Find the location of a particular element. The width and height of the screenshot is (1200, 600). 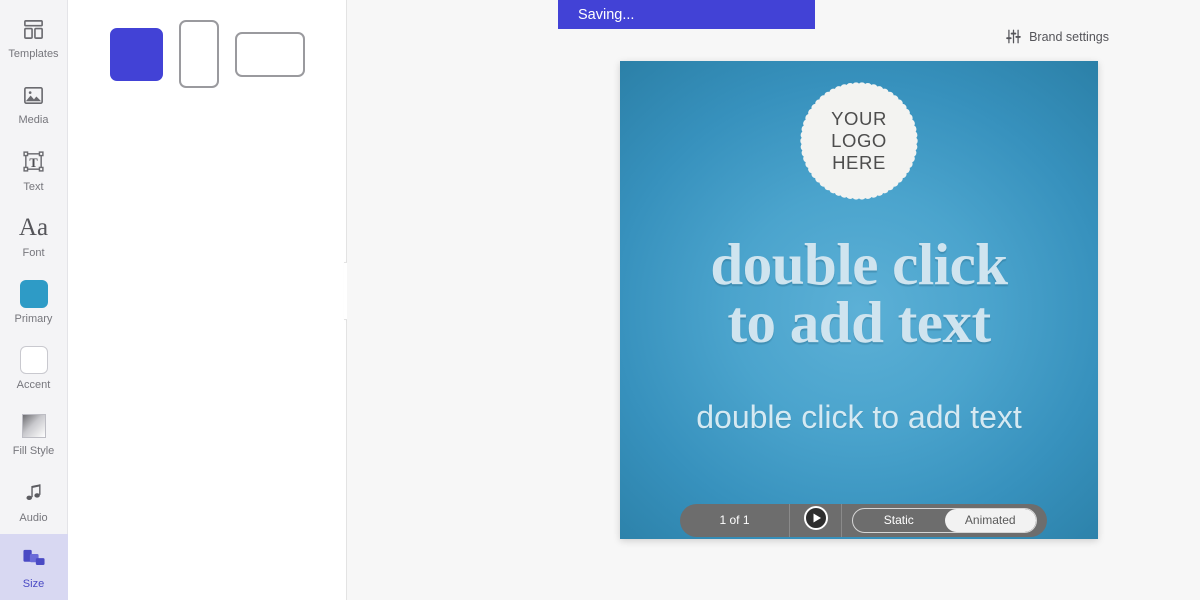

sidebar-item-media: Media is located at coordinates (34, 103).